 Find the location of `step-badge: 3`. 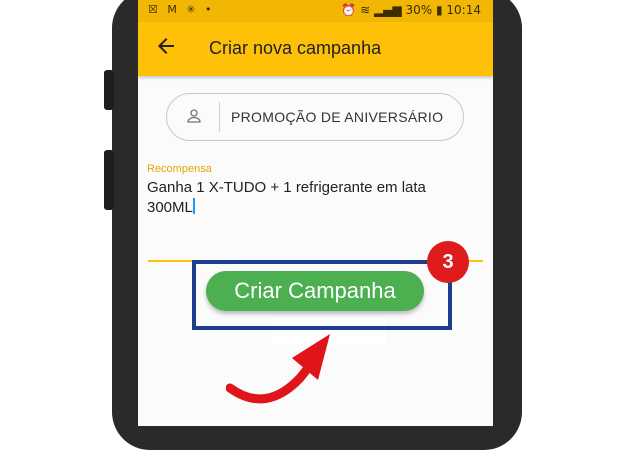

step-badge: 3 is located at coordinates (448, 262).